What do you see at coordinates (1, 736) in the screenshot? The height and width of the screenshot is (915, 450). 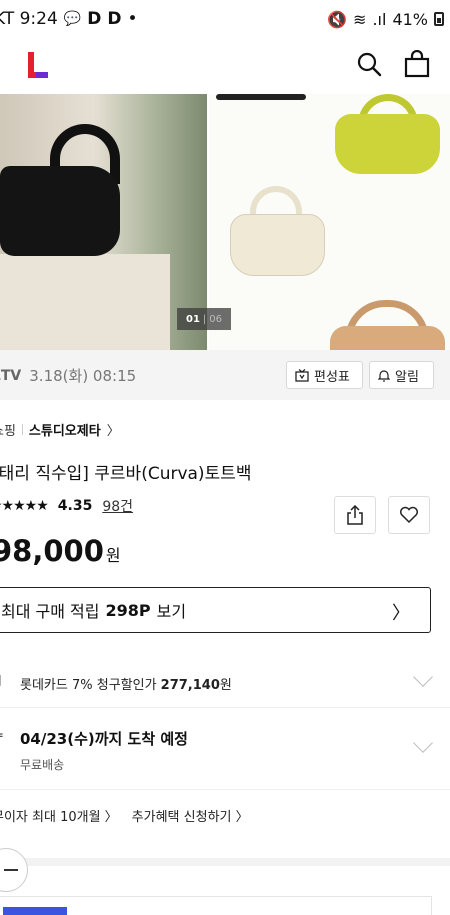 I see `truck-icon: ╤` at bounding box center [1, 736].